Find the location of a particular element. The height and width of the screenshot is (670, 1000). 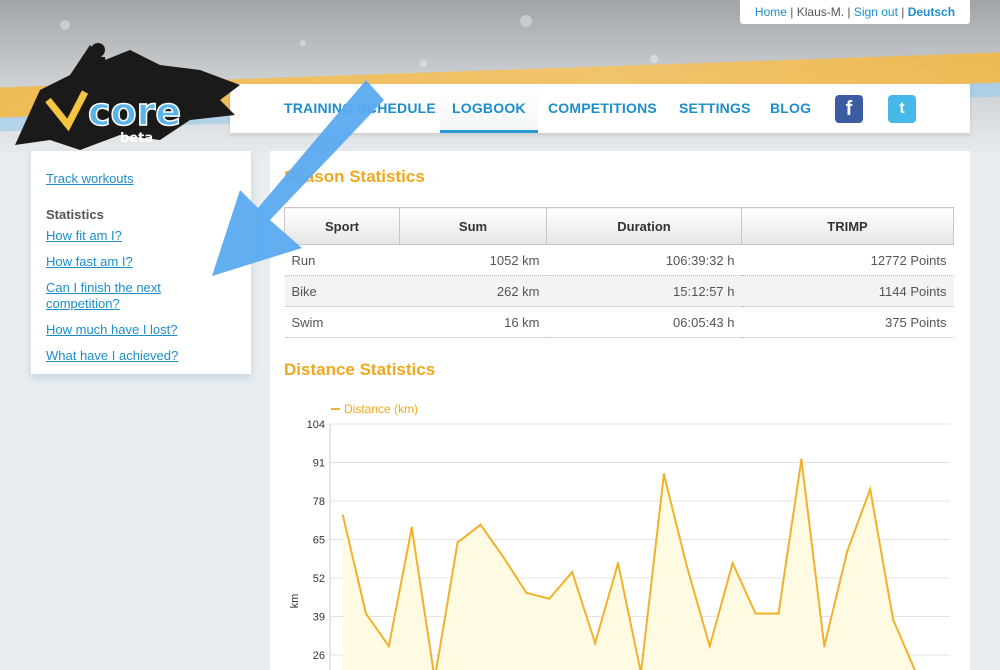

nav-settings: SETTINGS is located at coordinates (715, 108).